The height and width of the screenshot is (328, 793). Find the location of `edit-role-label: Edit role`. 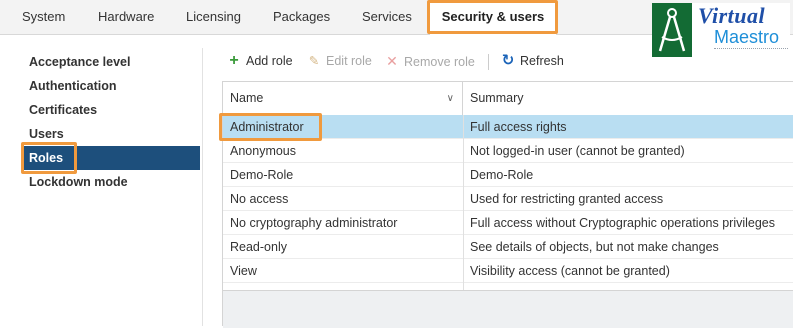

edit-role-label: Edit role is located at coordinates (349, 61).